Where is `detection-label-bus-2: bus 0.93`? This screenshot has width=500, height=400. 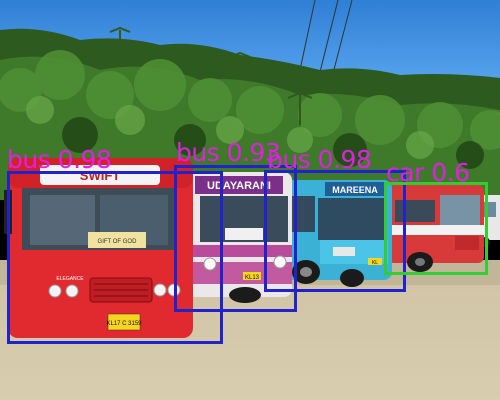 detection-label-bus-2: bus 0.93 is located at coordinates (228, 152).